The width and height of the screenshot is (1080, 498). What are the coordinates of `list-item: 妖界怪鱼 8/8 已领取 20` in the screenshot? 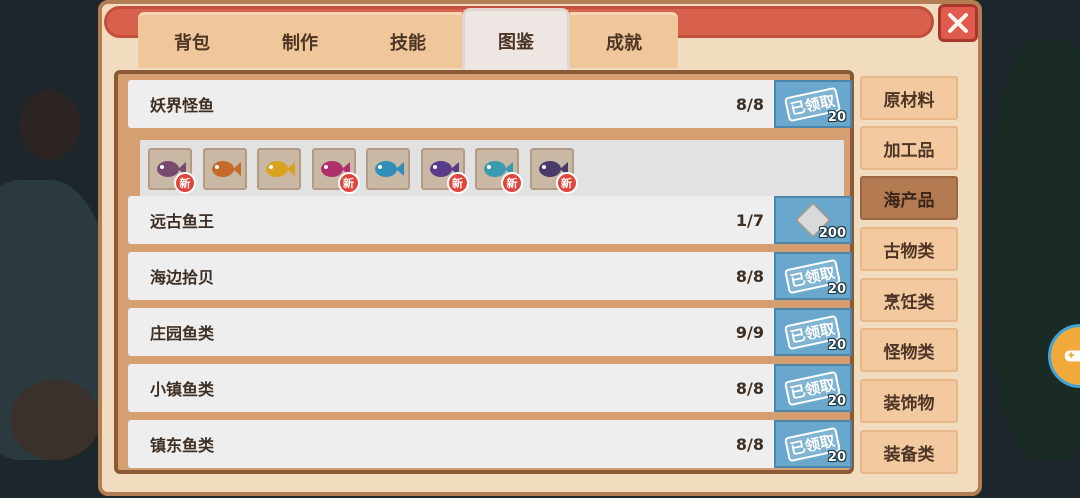 It's located at (490, 104).